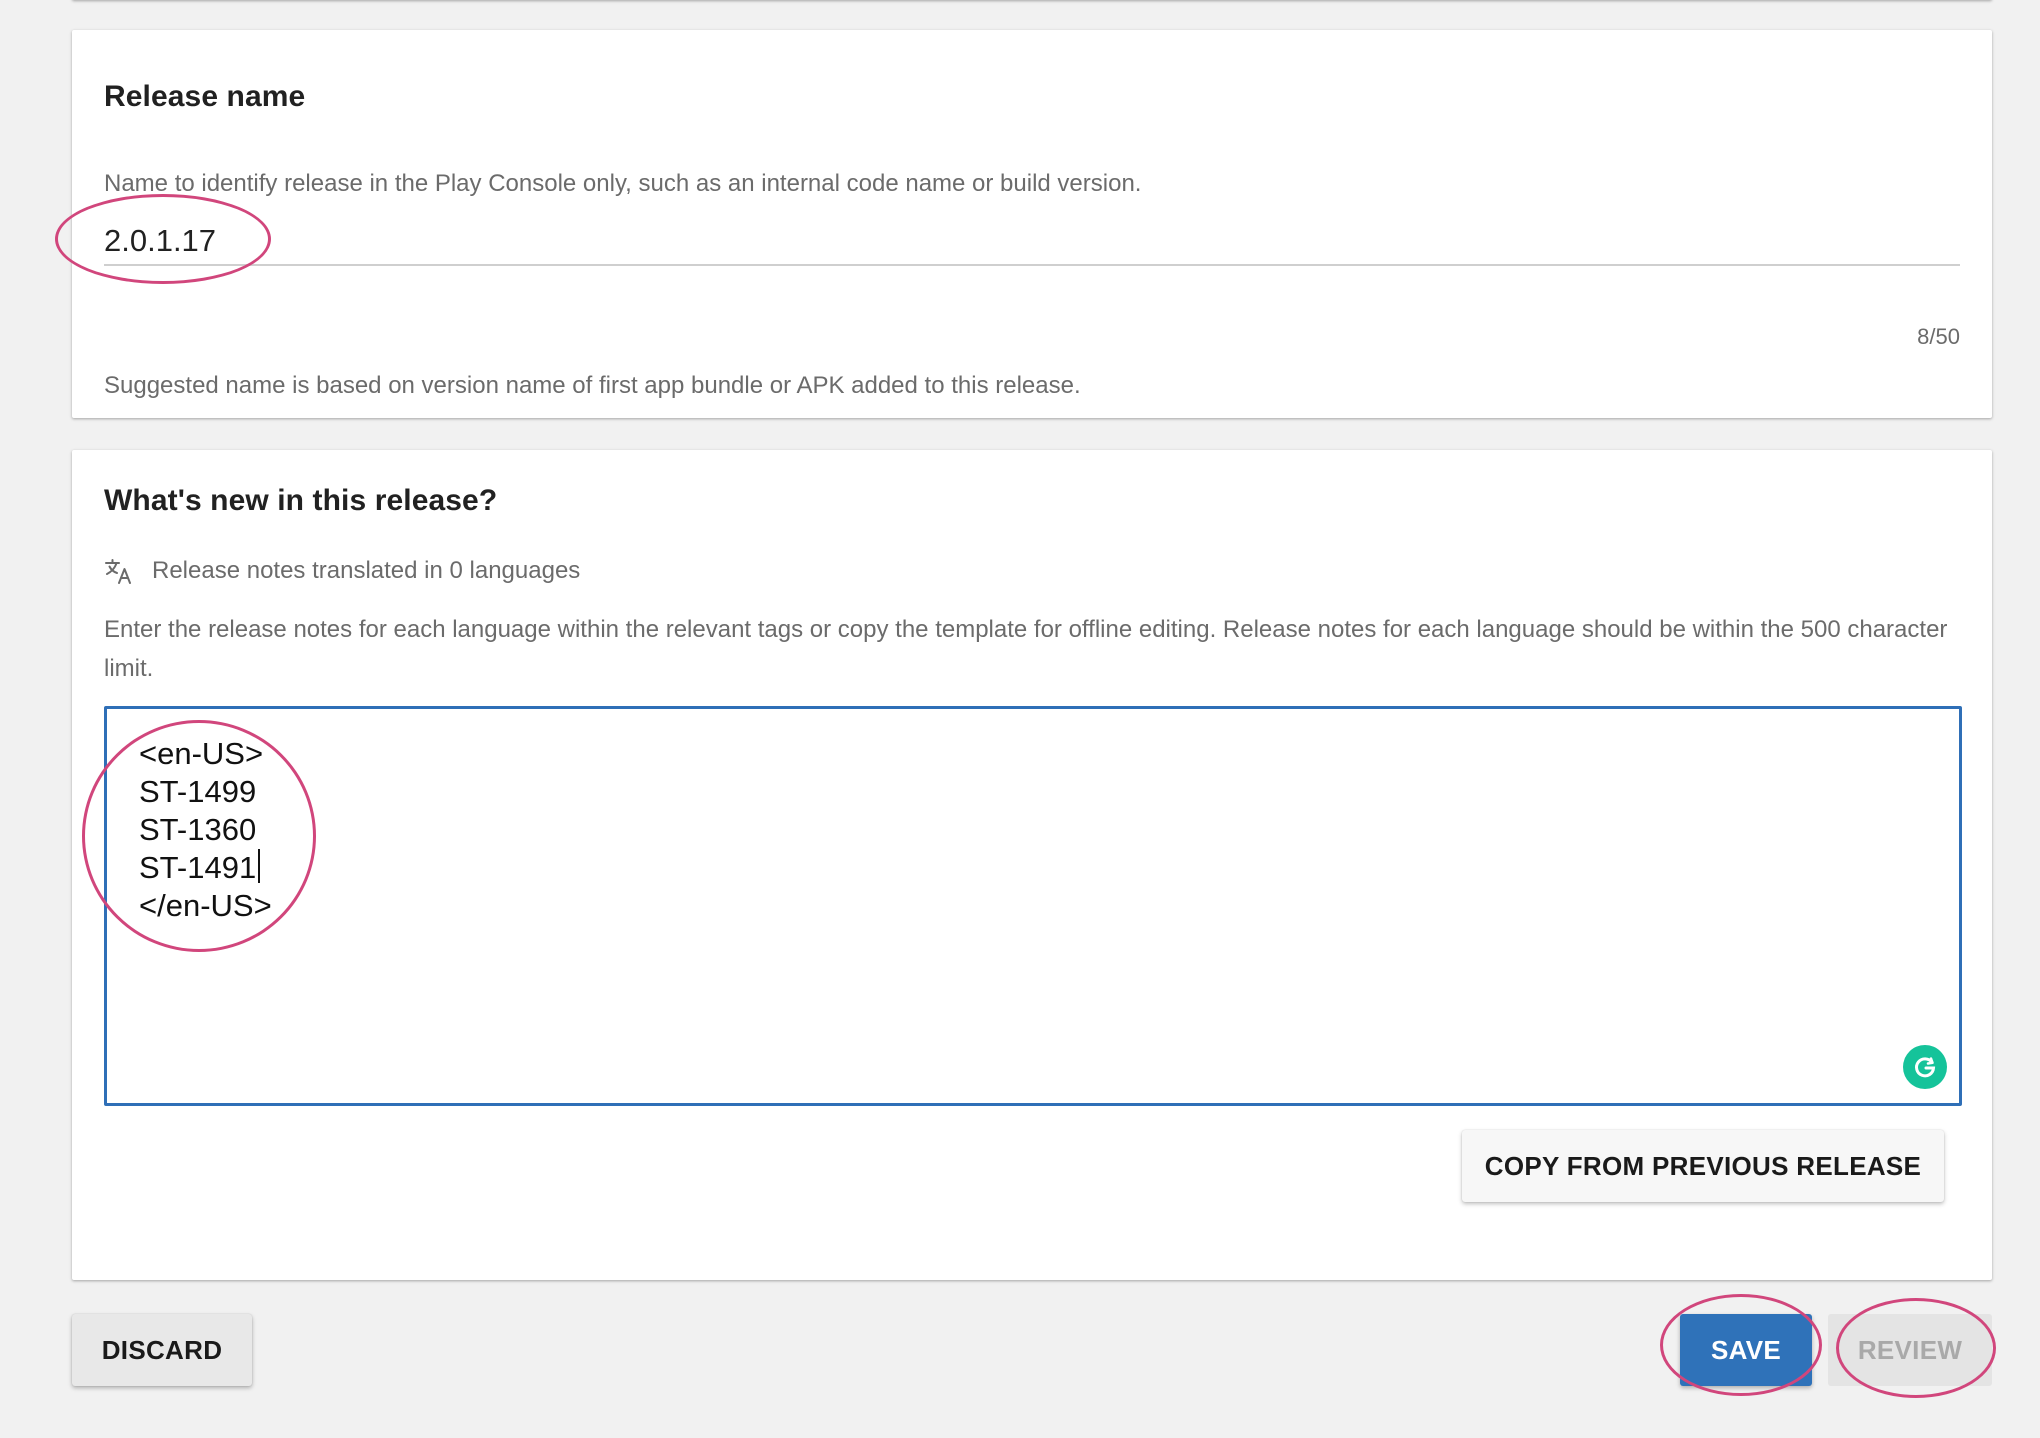 Image resolution: width=2040 pixels, height=1438 pixels. Describe the element at coordinates (259, 866) in the screenshot. I see `text-caret` at that location.